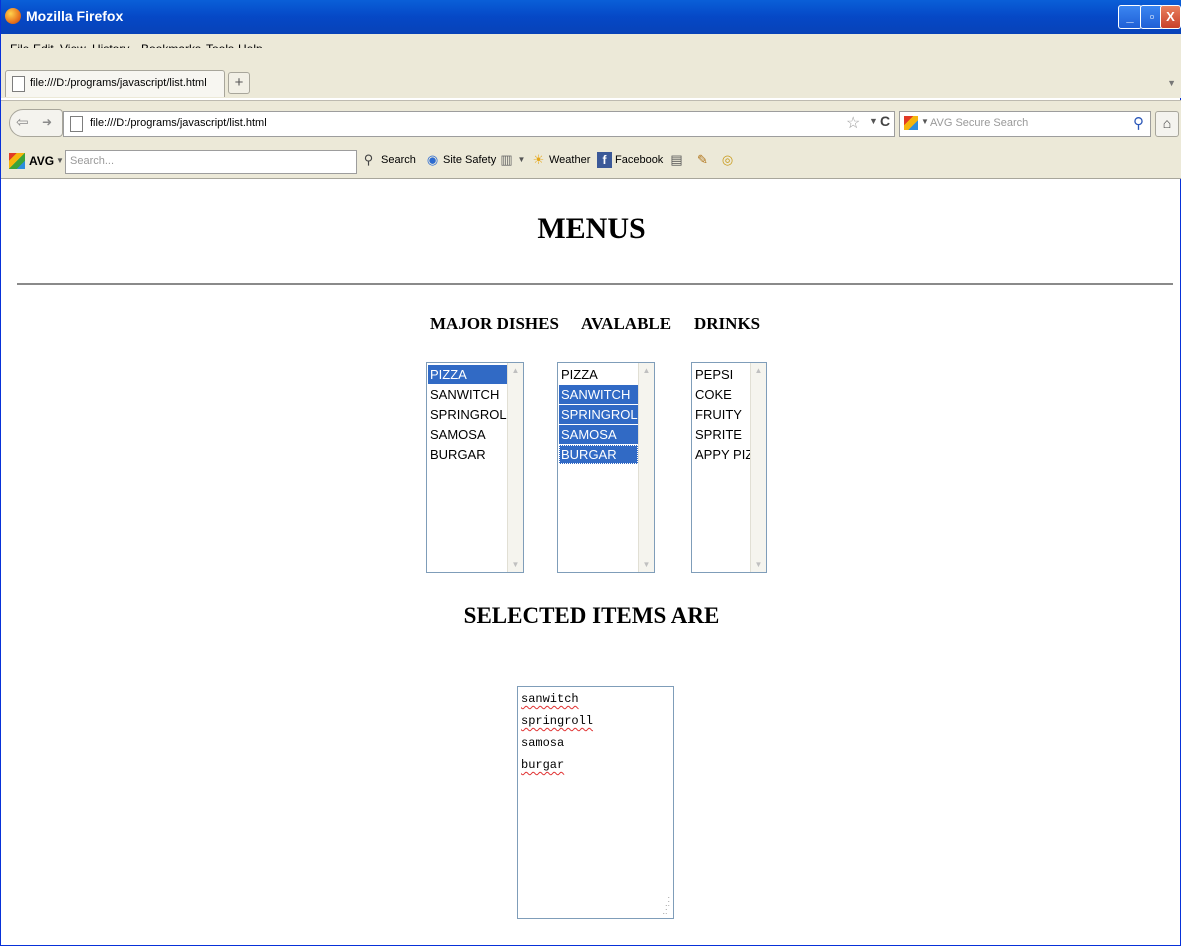 The height and width of the screenshot is (947, 1181). What do you see at coordinates (595, 802) in the screenshot?
I see `selected-items-textarea: . .:.: sanwitch springroll samosa burgar` at bounding box center [595, 802].